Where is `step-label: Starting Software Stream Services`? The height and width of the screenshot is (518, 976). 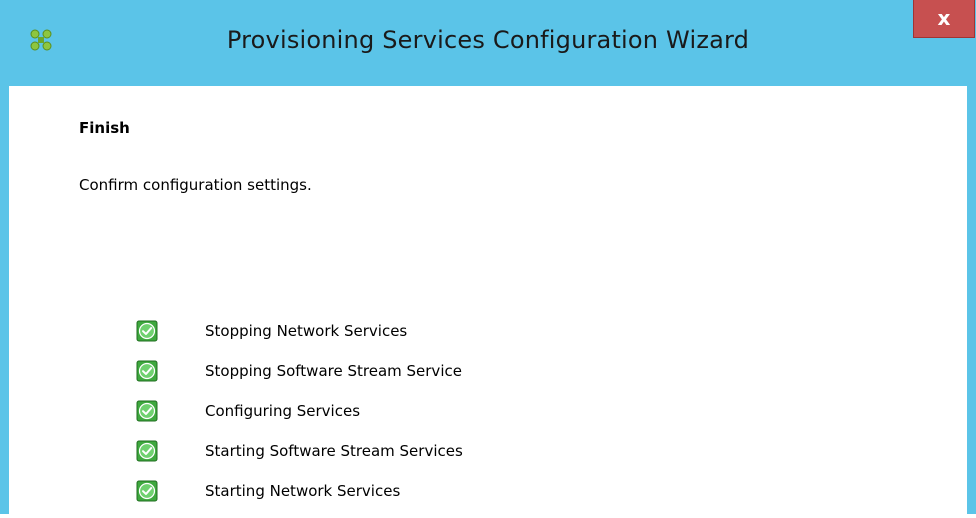
step-label: Starting Software Stream Services is located at coordinates (334, 451).